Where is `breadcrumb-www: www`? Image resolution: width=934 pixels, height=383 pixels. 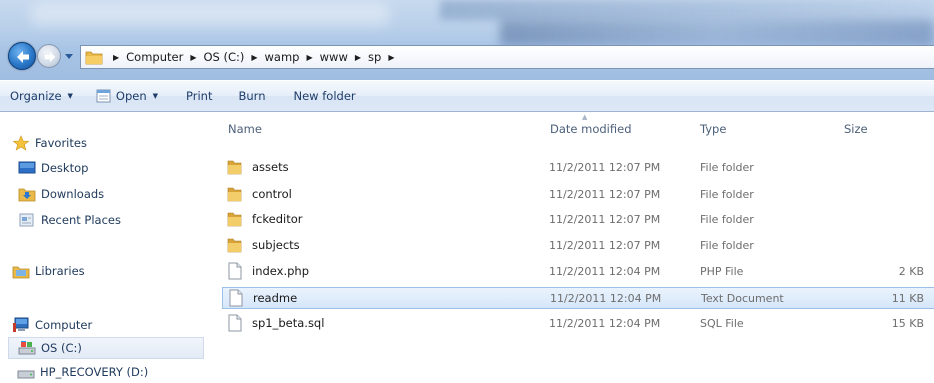 breadcrumb-www: www is located at coordinates (334, 57).